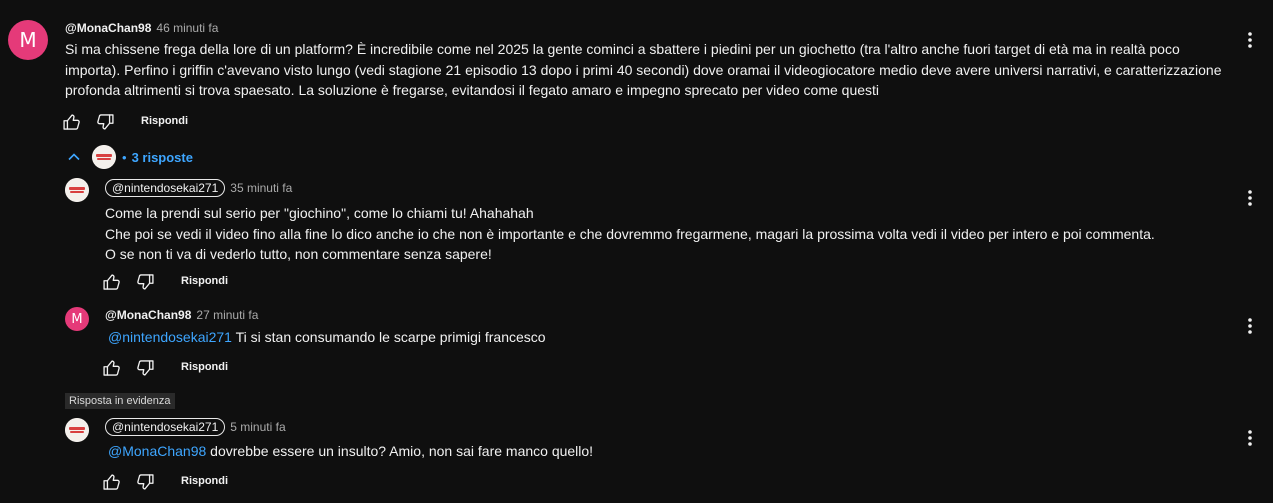  I want to click on reply-header: @MonaChan98 27 minuti fa, so click(181, 315).